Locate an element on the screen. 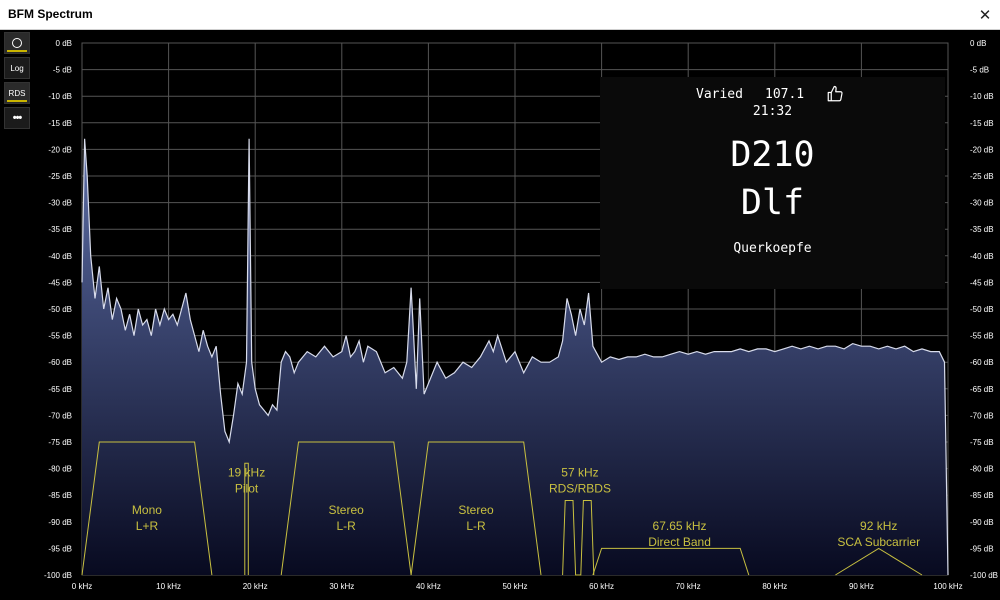 The height and width of the screenshot is (600, 1000). record-button is located at coordinates (17, 43).